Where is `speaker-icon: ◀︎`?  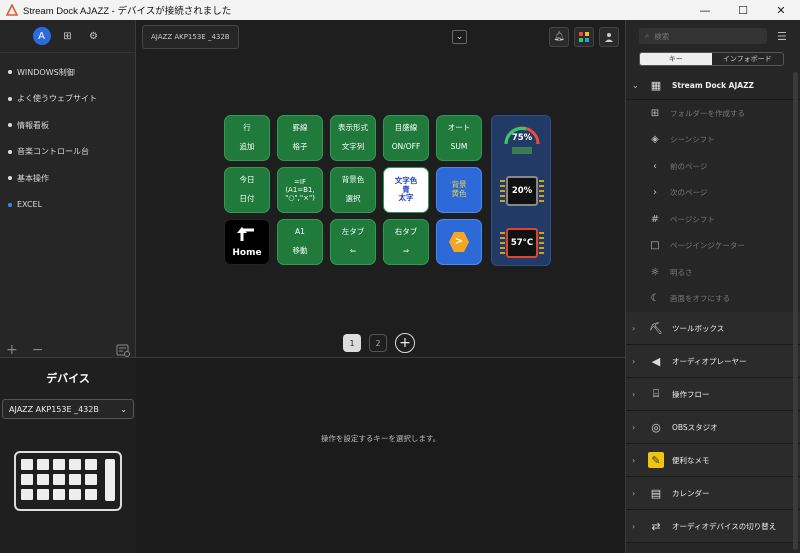
speaker-icon: ◀︎ is located at coordinates (656, 361).